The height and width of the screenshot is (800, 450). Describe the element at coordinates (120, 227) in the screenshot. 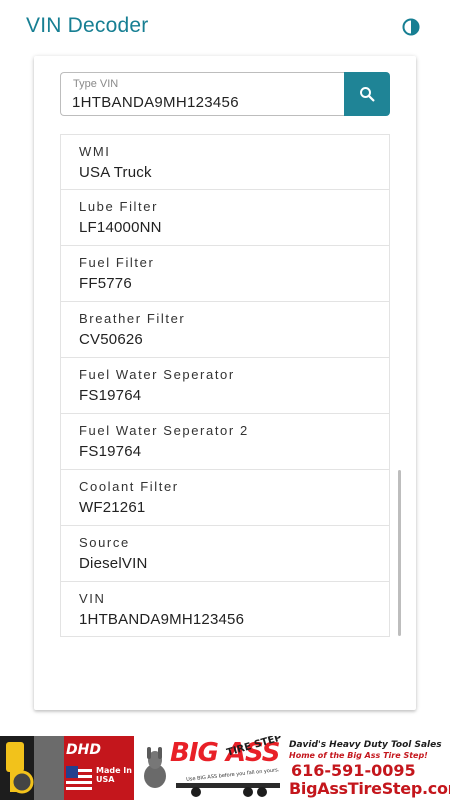

I see `item-value: LF14000NN` at that location.